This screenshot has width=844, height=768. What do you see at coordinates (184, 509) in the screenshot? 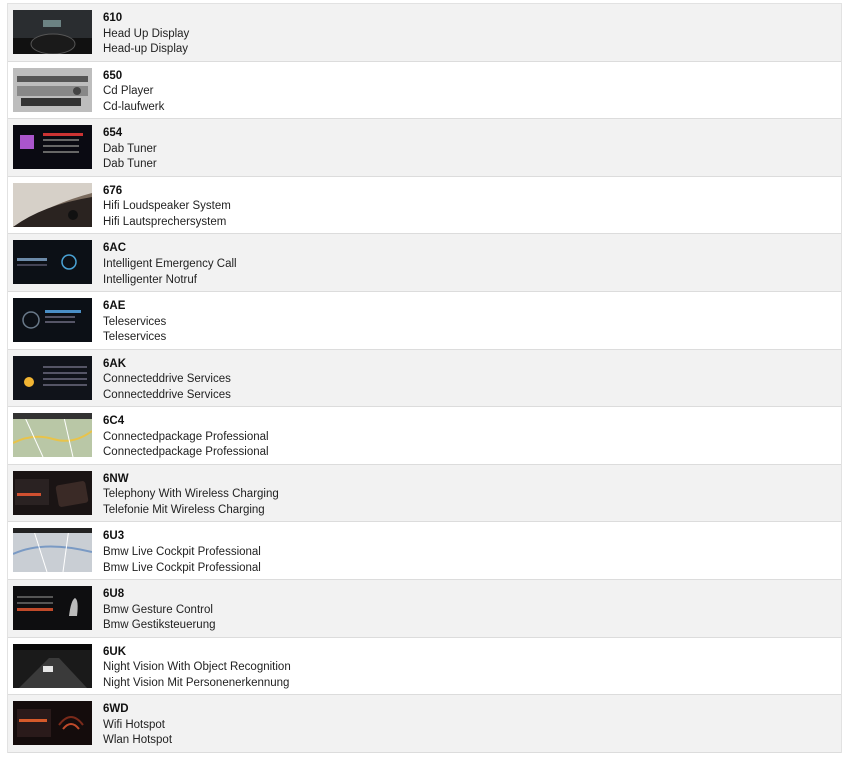
I see `option-name-de: Telefonie Mit Wireless Charging` at bounding box center [184, 509].